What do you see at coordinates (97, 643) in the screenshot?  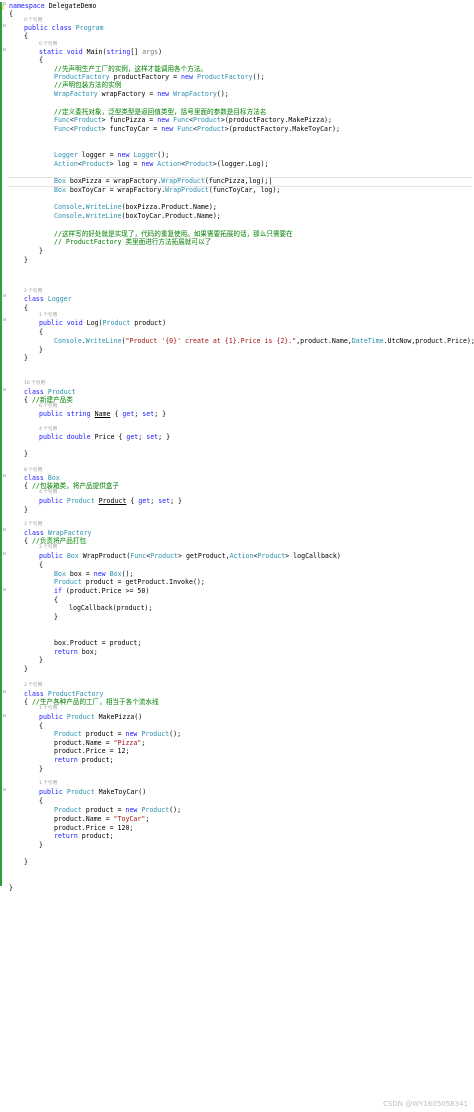 I see `code-line: box.Product = product;` at bounding box center [97, 643].